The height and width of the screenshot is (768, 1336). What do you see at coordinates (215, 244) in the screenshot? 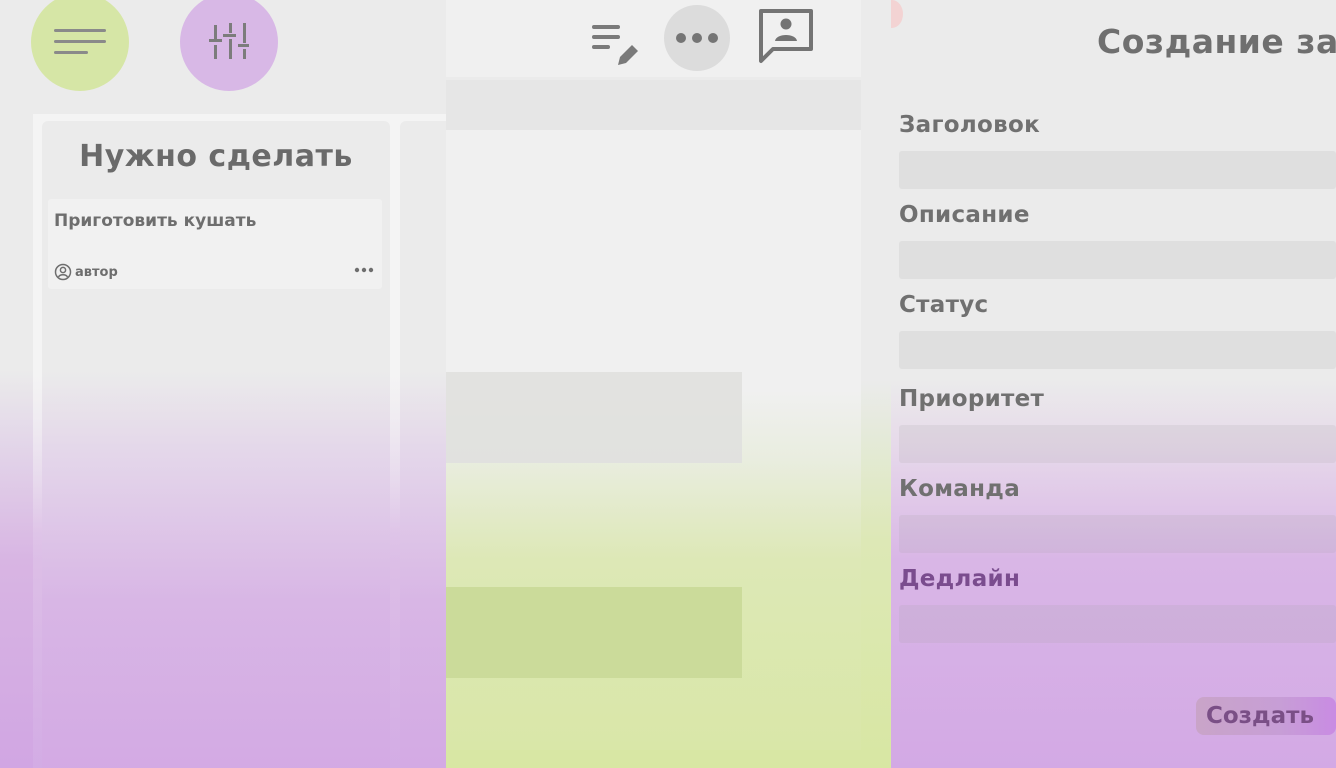
I see `task-card: Приготовить кушать автор` at bounding box center [215, 244].